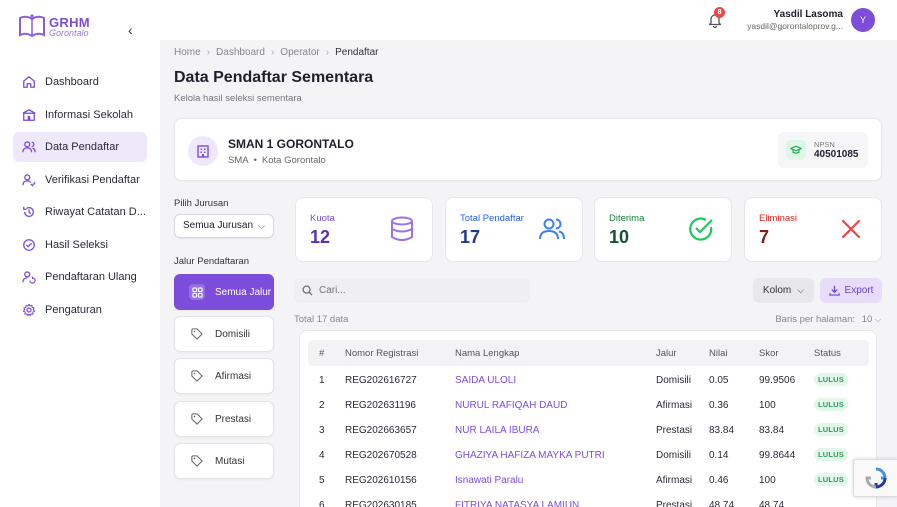 Image resolution: width=897 pixels, height=507 pixels. What do you see at coordinates (243, 292) in the screenshot?
I see `jalur-label-text: Semua Jalur` at bounding box center [243, 292].